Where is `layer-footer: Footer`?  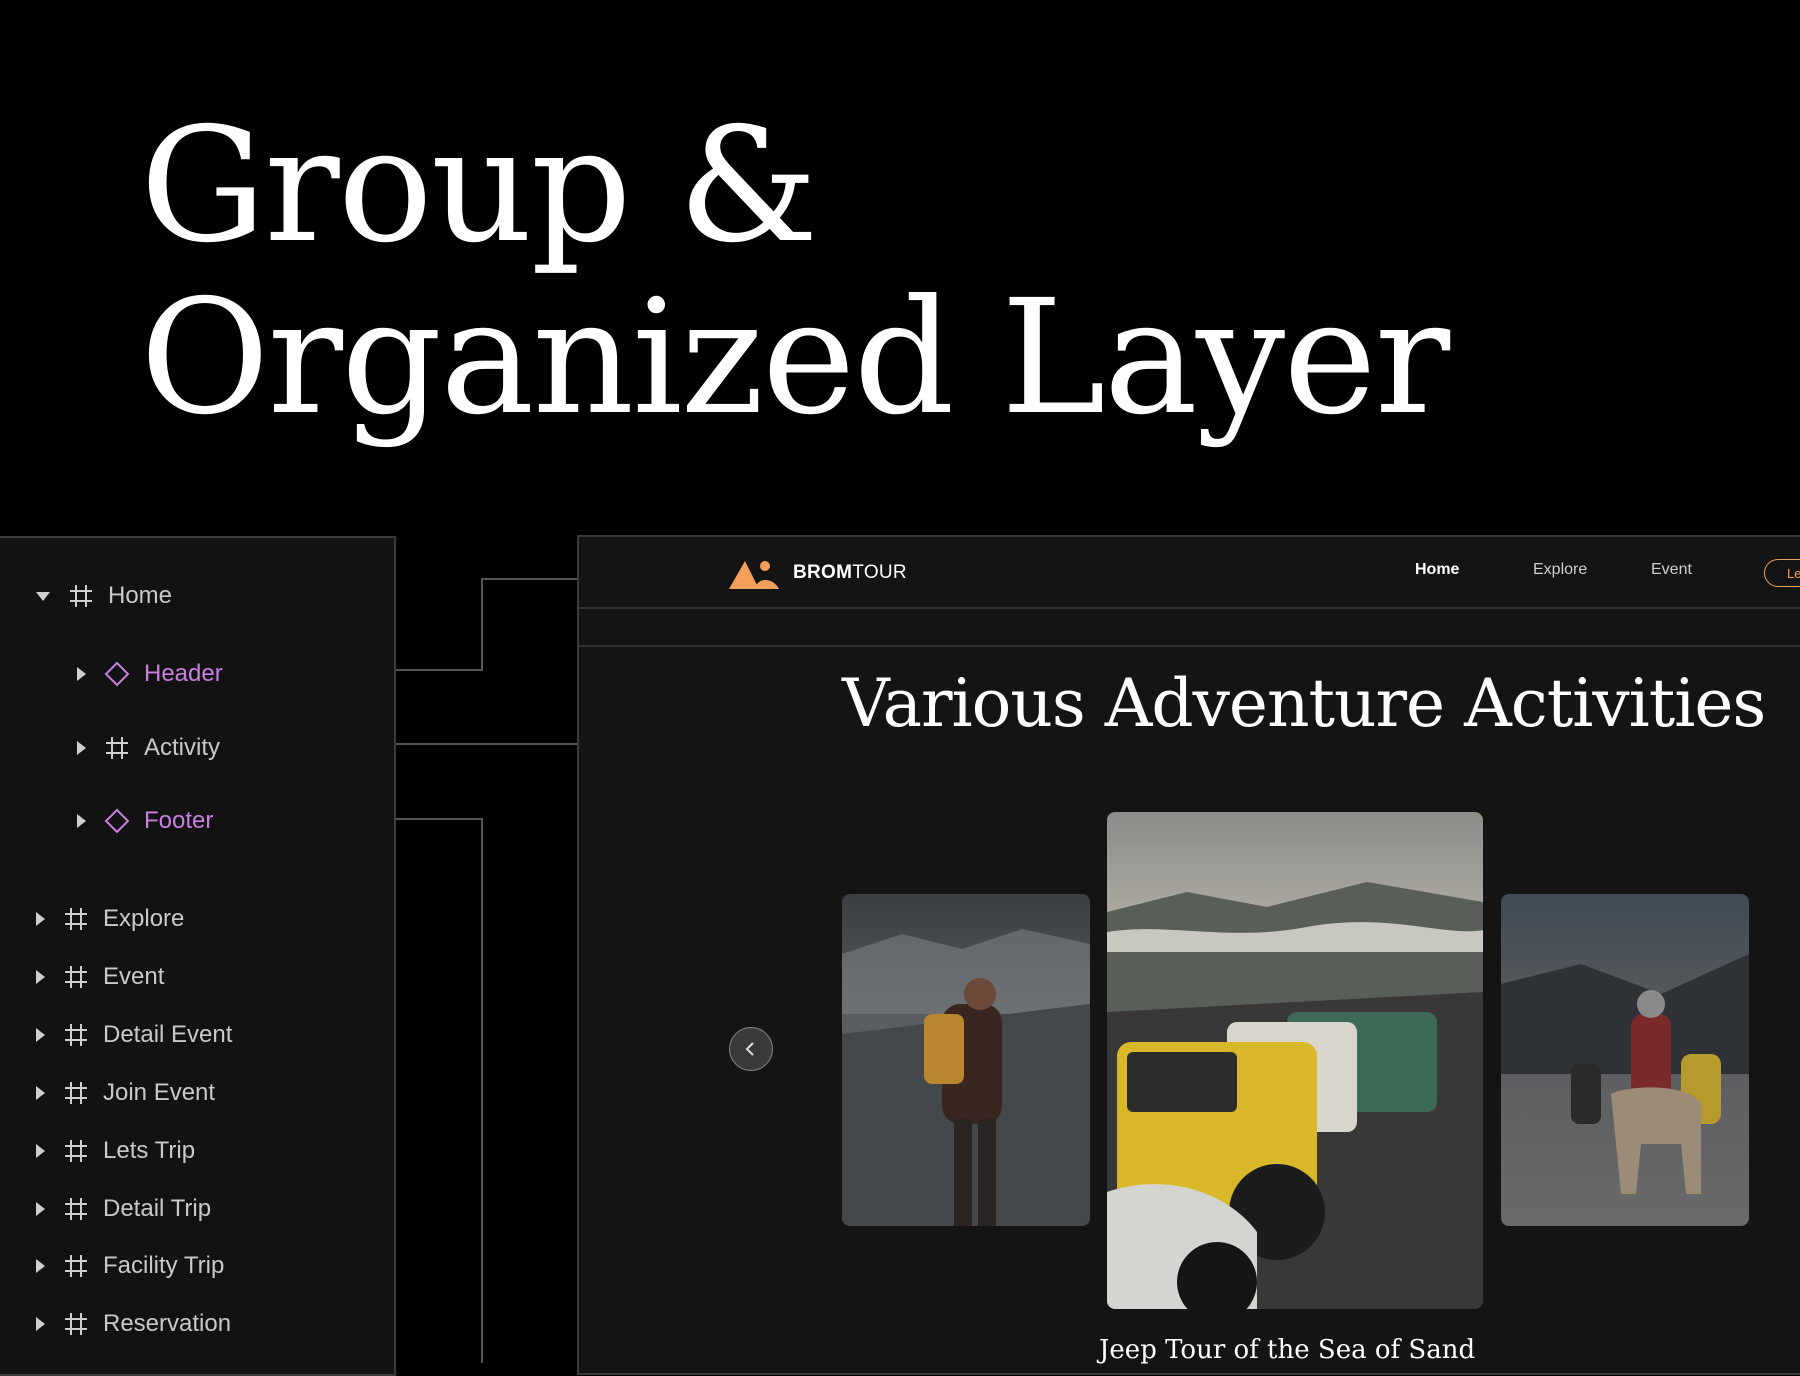 layer-footer: Footer is located at coordinates (145, 821).